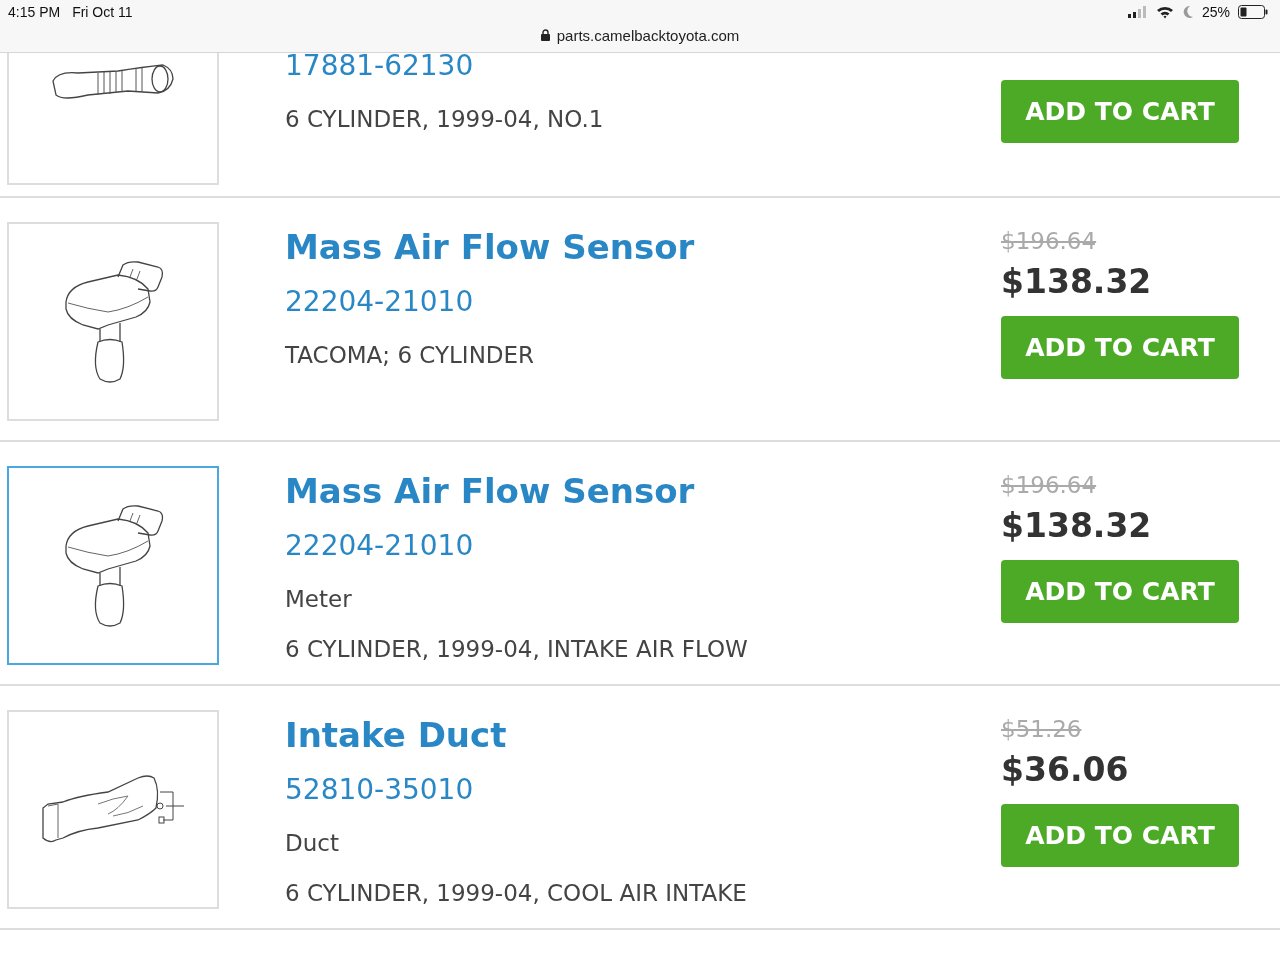  I want to click on part-description: 6 CYLINDER, 1999-04, COOL AIR INTAKE, so click(516, 893).